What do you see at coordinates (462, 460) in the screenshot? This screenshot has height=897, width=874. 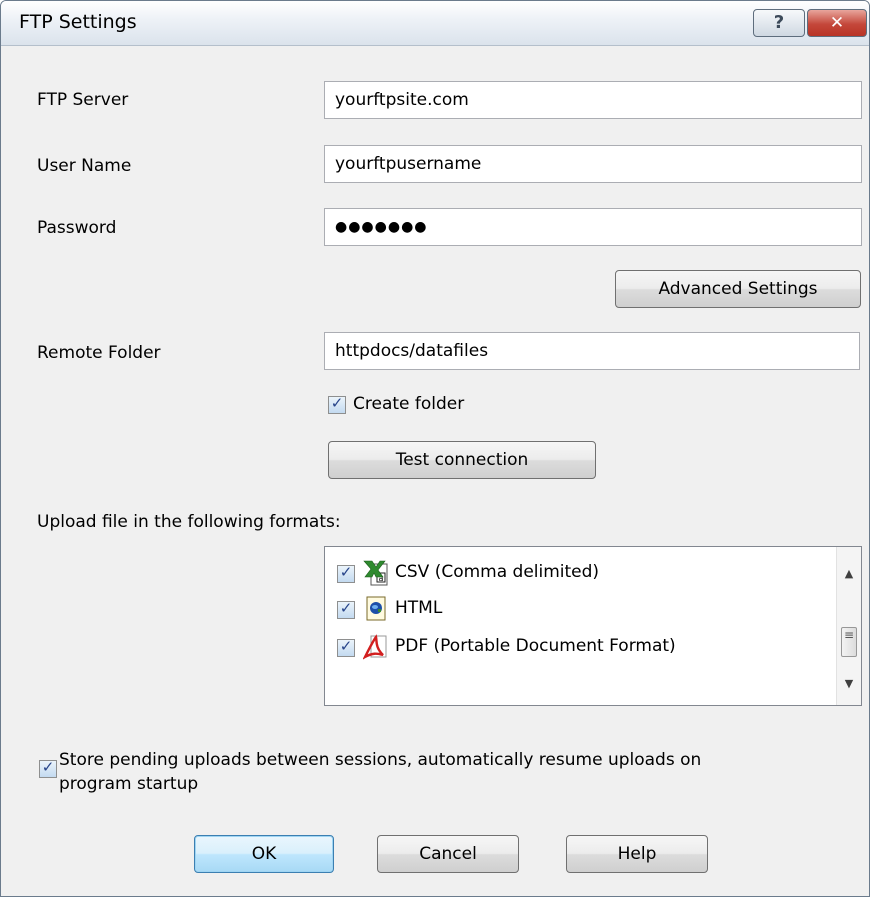 I see `test-connection-button: Test connection` at bounding box center [462, 460].